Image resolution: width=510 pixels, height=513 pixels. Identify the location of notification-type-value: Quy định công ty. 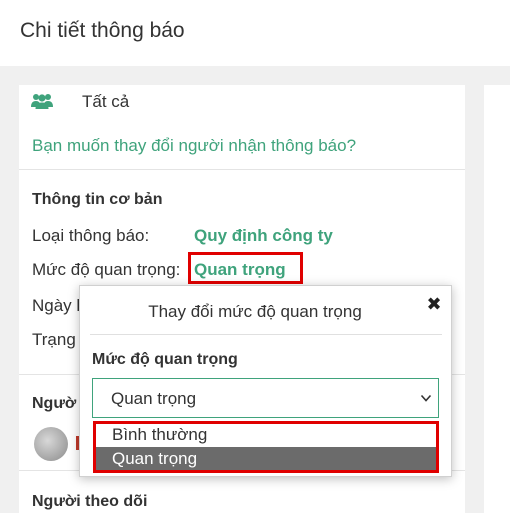
(263, 236).